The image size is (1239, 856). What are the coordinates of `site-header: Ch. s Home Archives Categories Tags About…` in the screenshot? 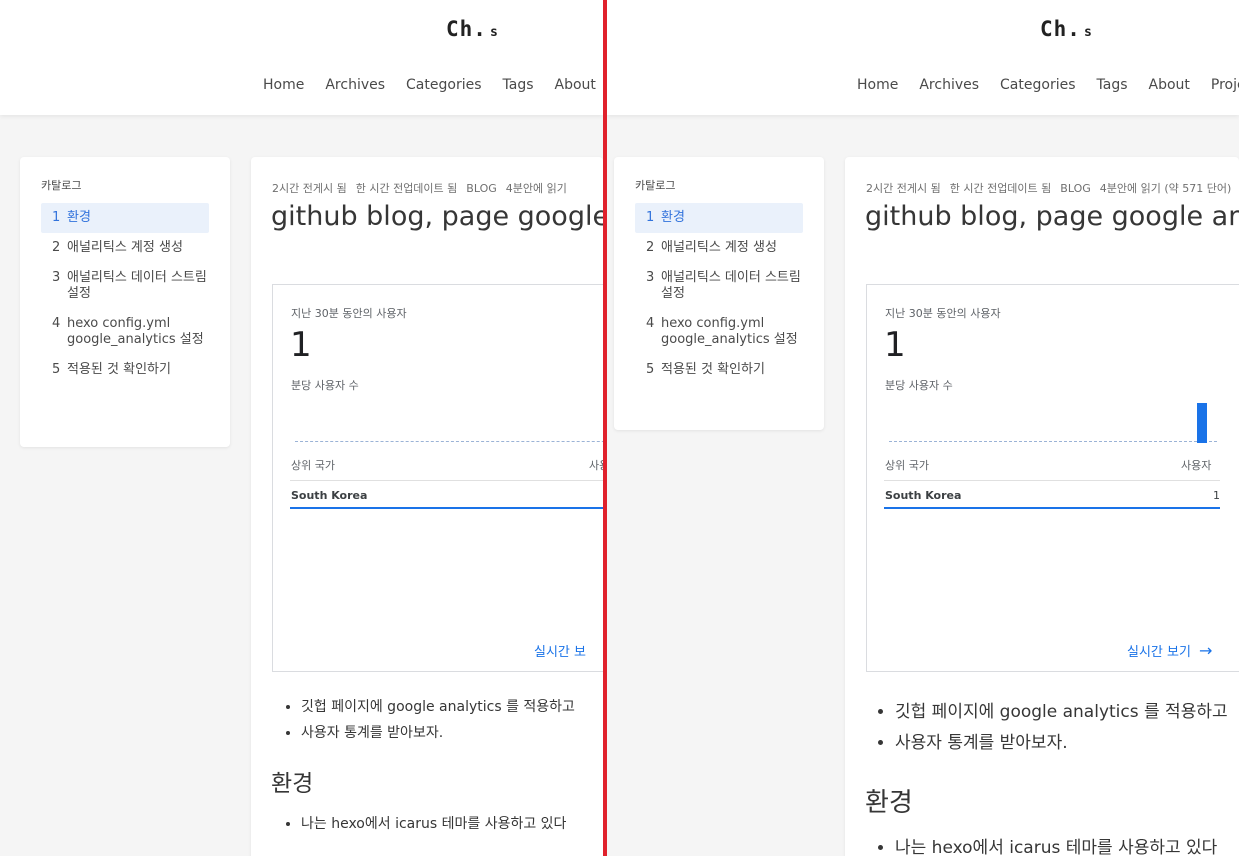 It's located at (923, 57).